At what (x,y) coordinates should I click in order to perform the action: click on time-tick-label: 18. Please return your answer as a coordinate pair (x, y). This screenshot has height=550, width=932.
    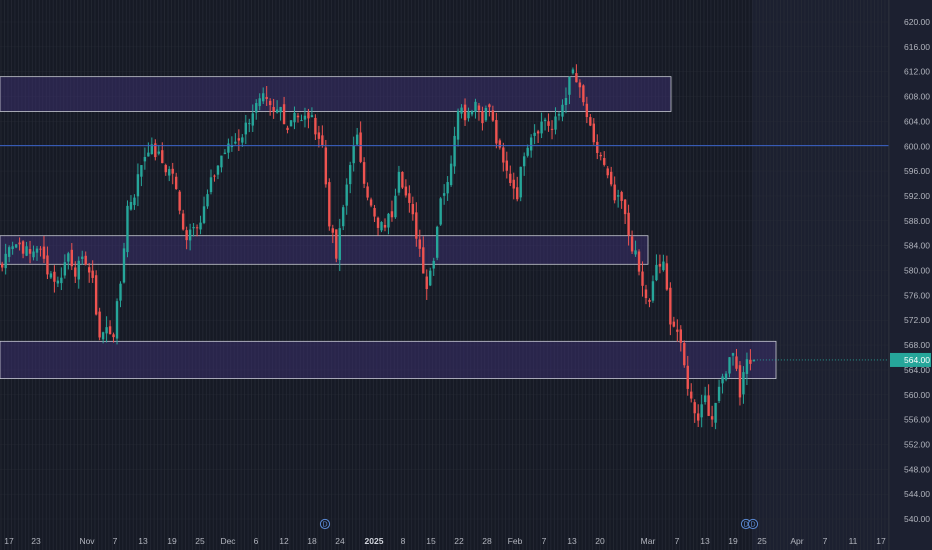
    Looking at the image, I should click on (312, 541).